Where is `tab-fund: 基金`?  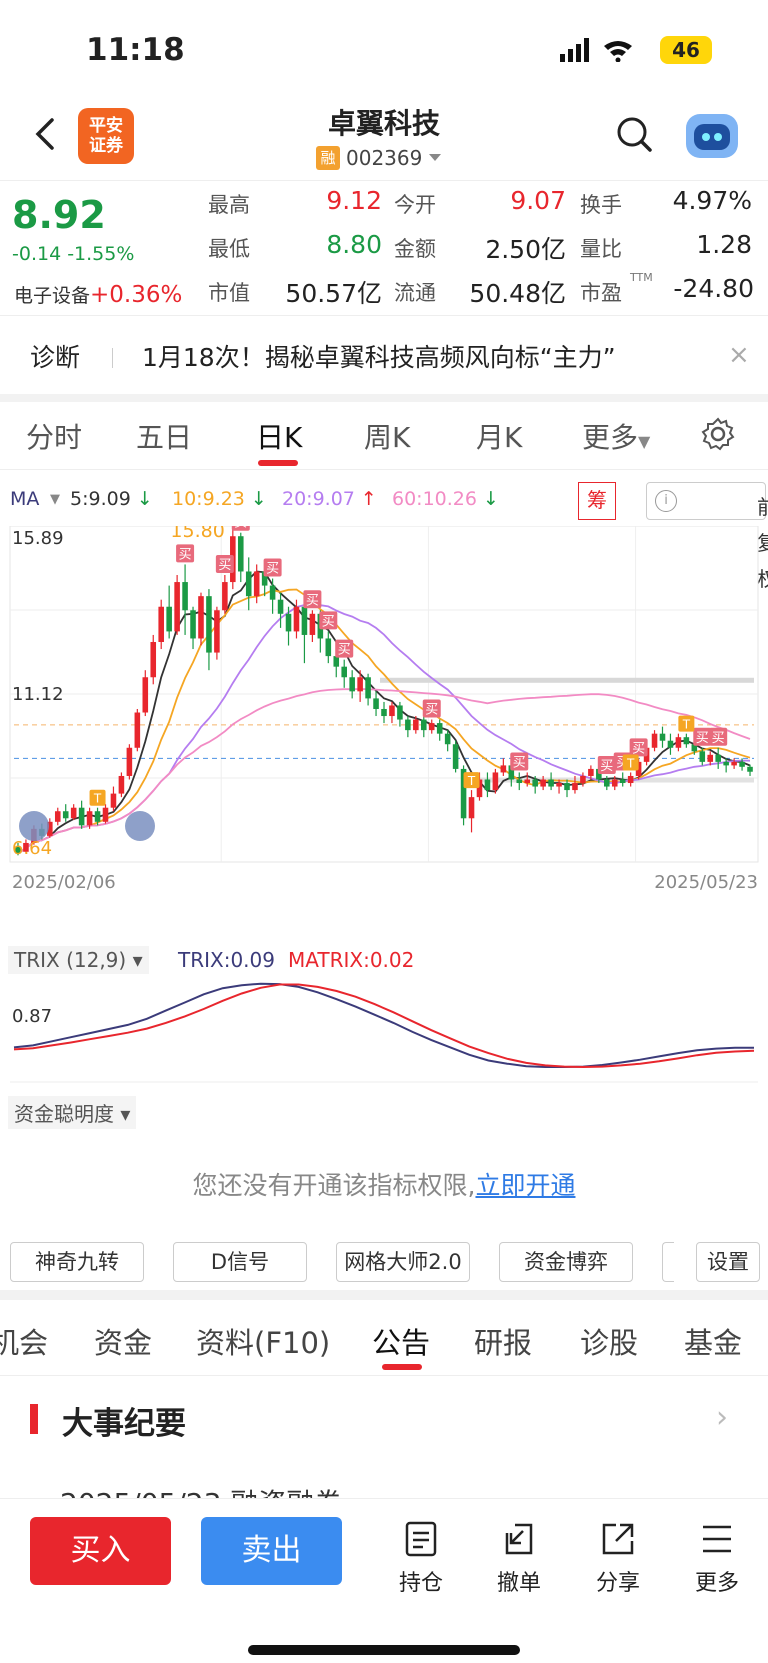 tab-fund: 基金 is located at coordinates (713, 1341).